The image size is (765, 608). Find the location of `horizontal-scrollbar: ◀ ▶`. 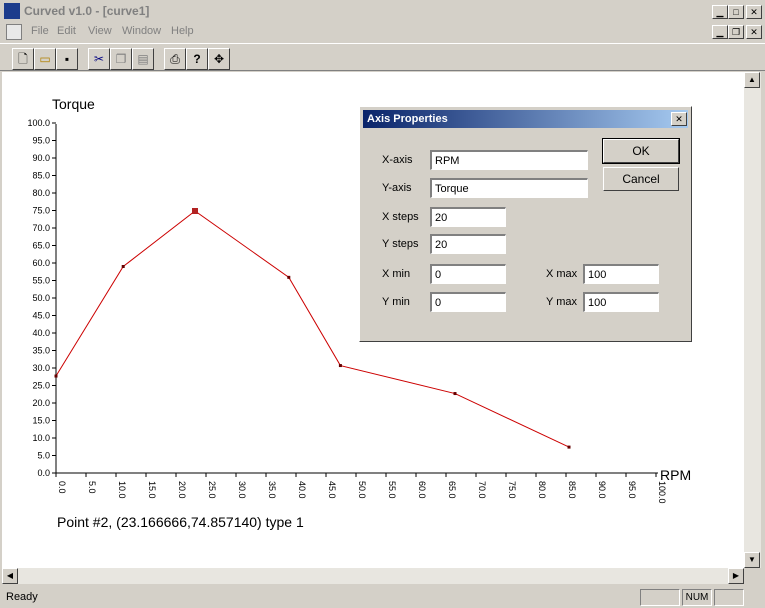

horizontal-scrollbar: ◀ ▶ is located at coordinates (373, 576).